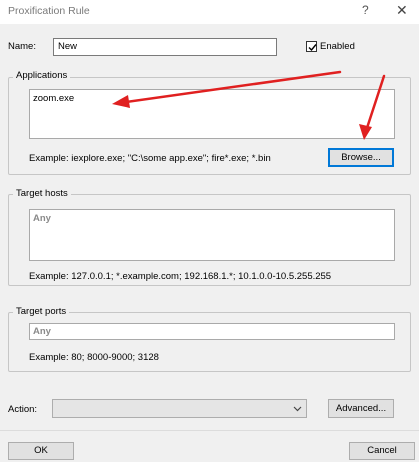  Describe the element at coordinates (402, 10) in the screenshot. I see `close-icon: ✕` at that location.